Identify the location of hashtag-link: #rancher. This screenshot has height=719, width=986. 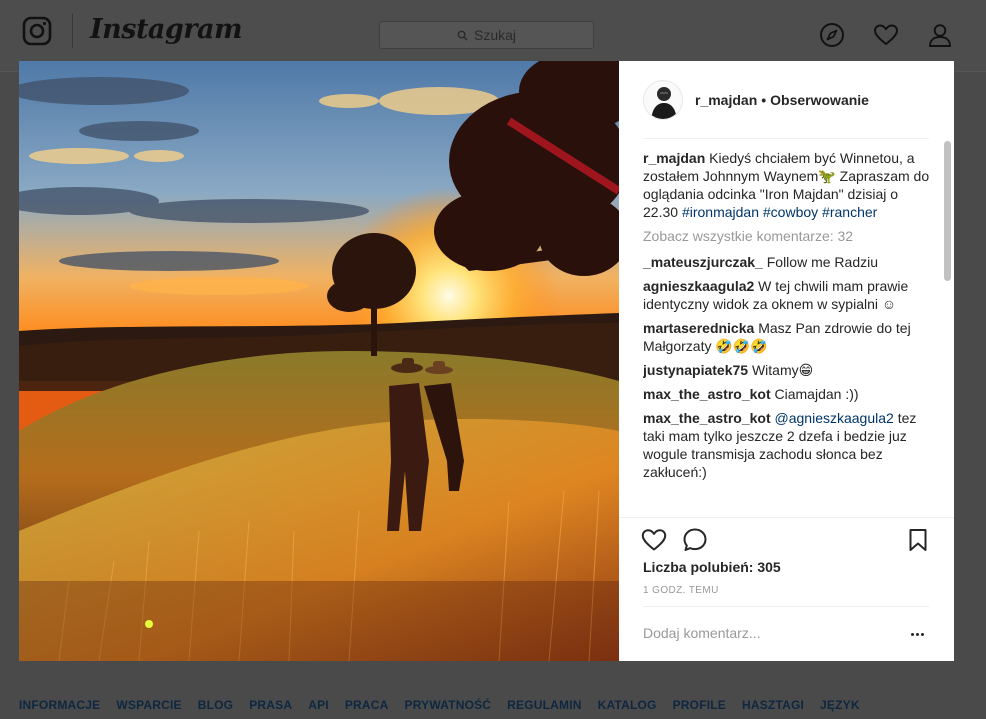
(849, 212).